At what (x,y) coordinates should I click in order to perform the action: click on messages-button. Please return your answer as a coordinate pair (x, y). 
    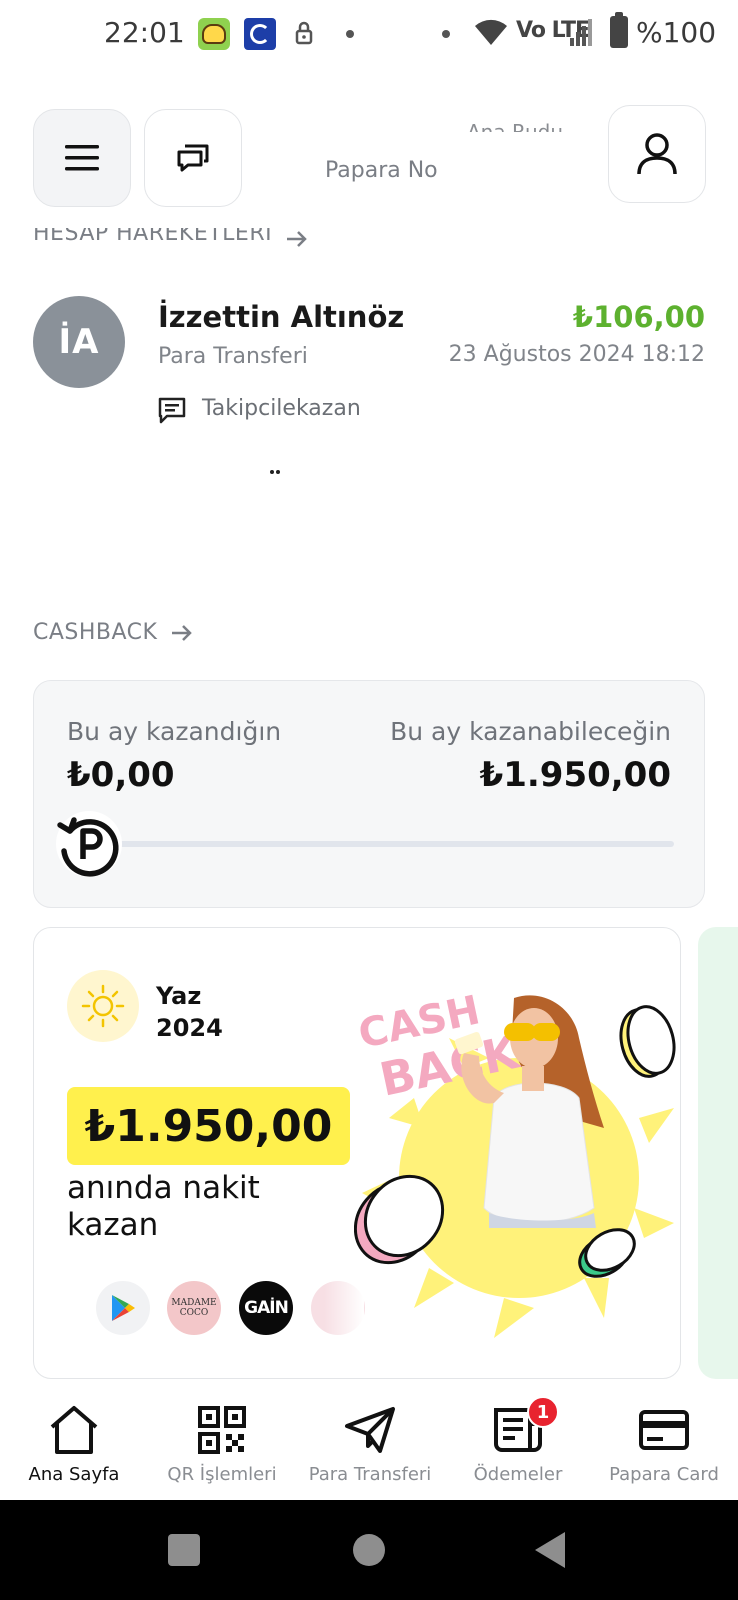
    Looking at the image, I should click on (193, 158).